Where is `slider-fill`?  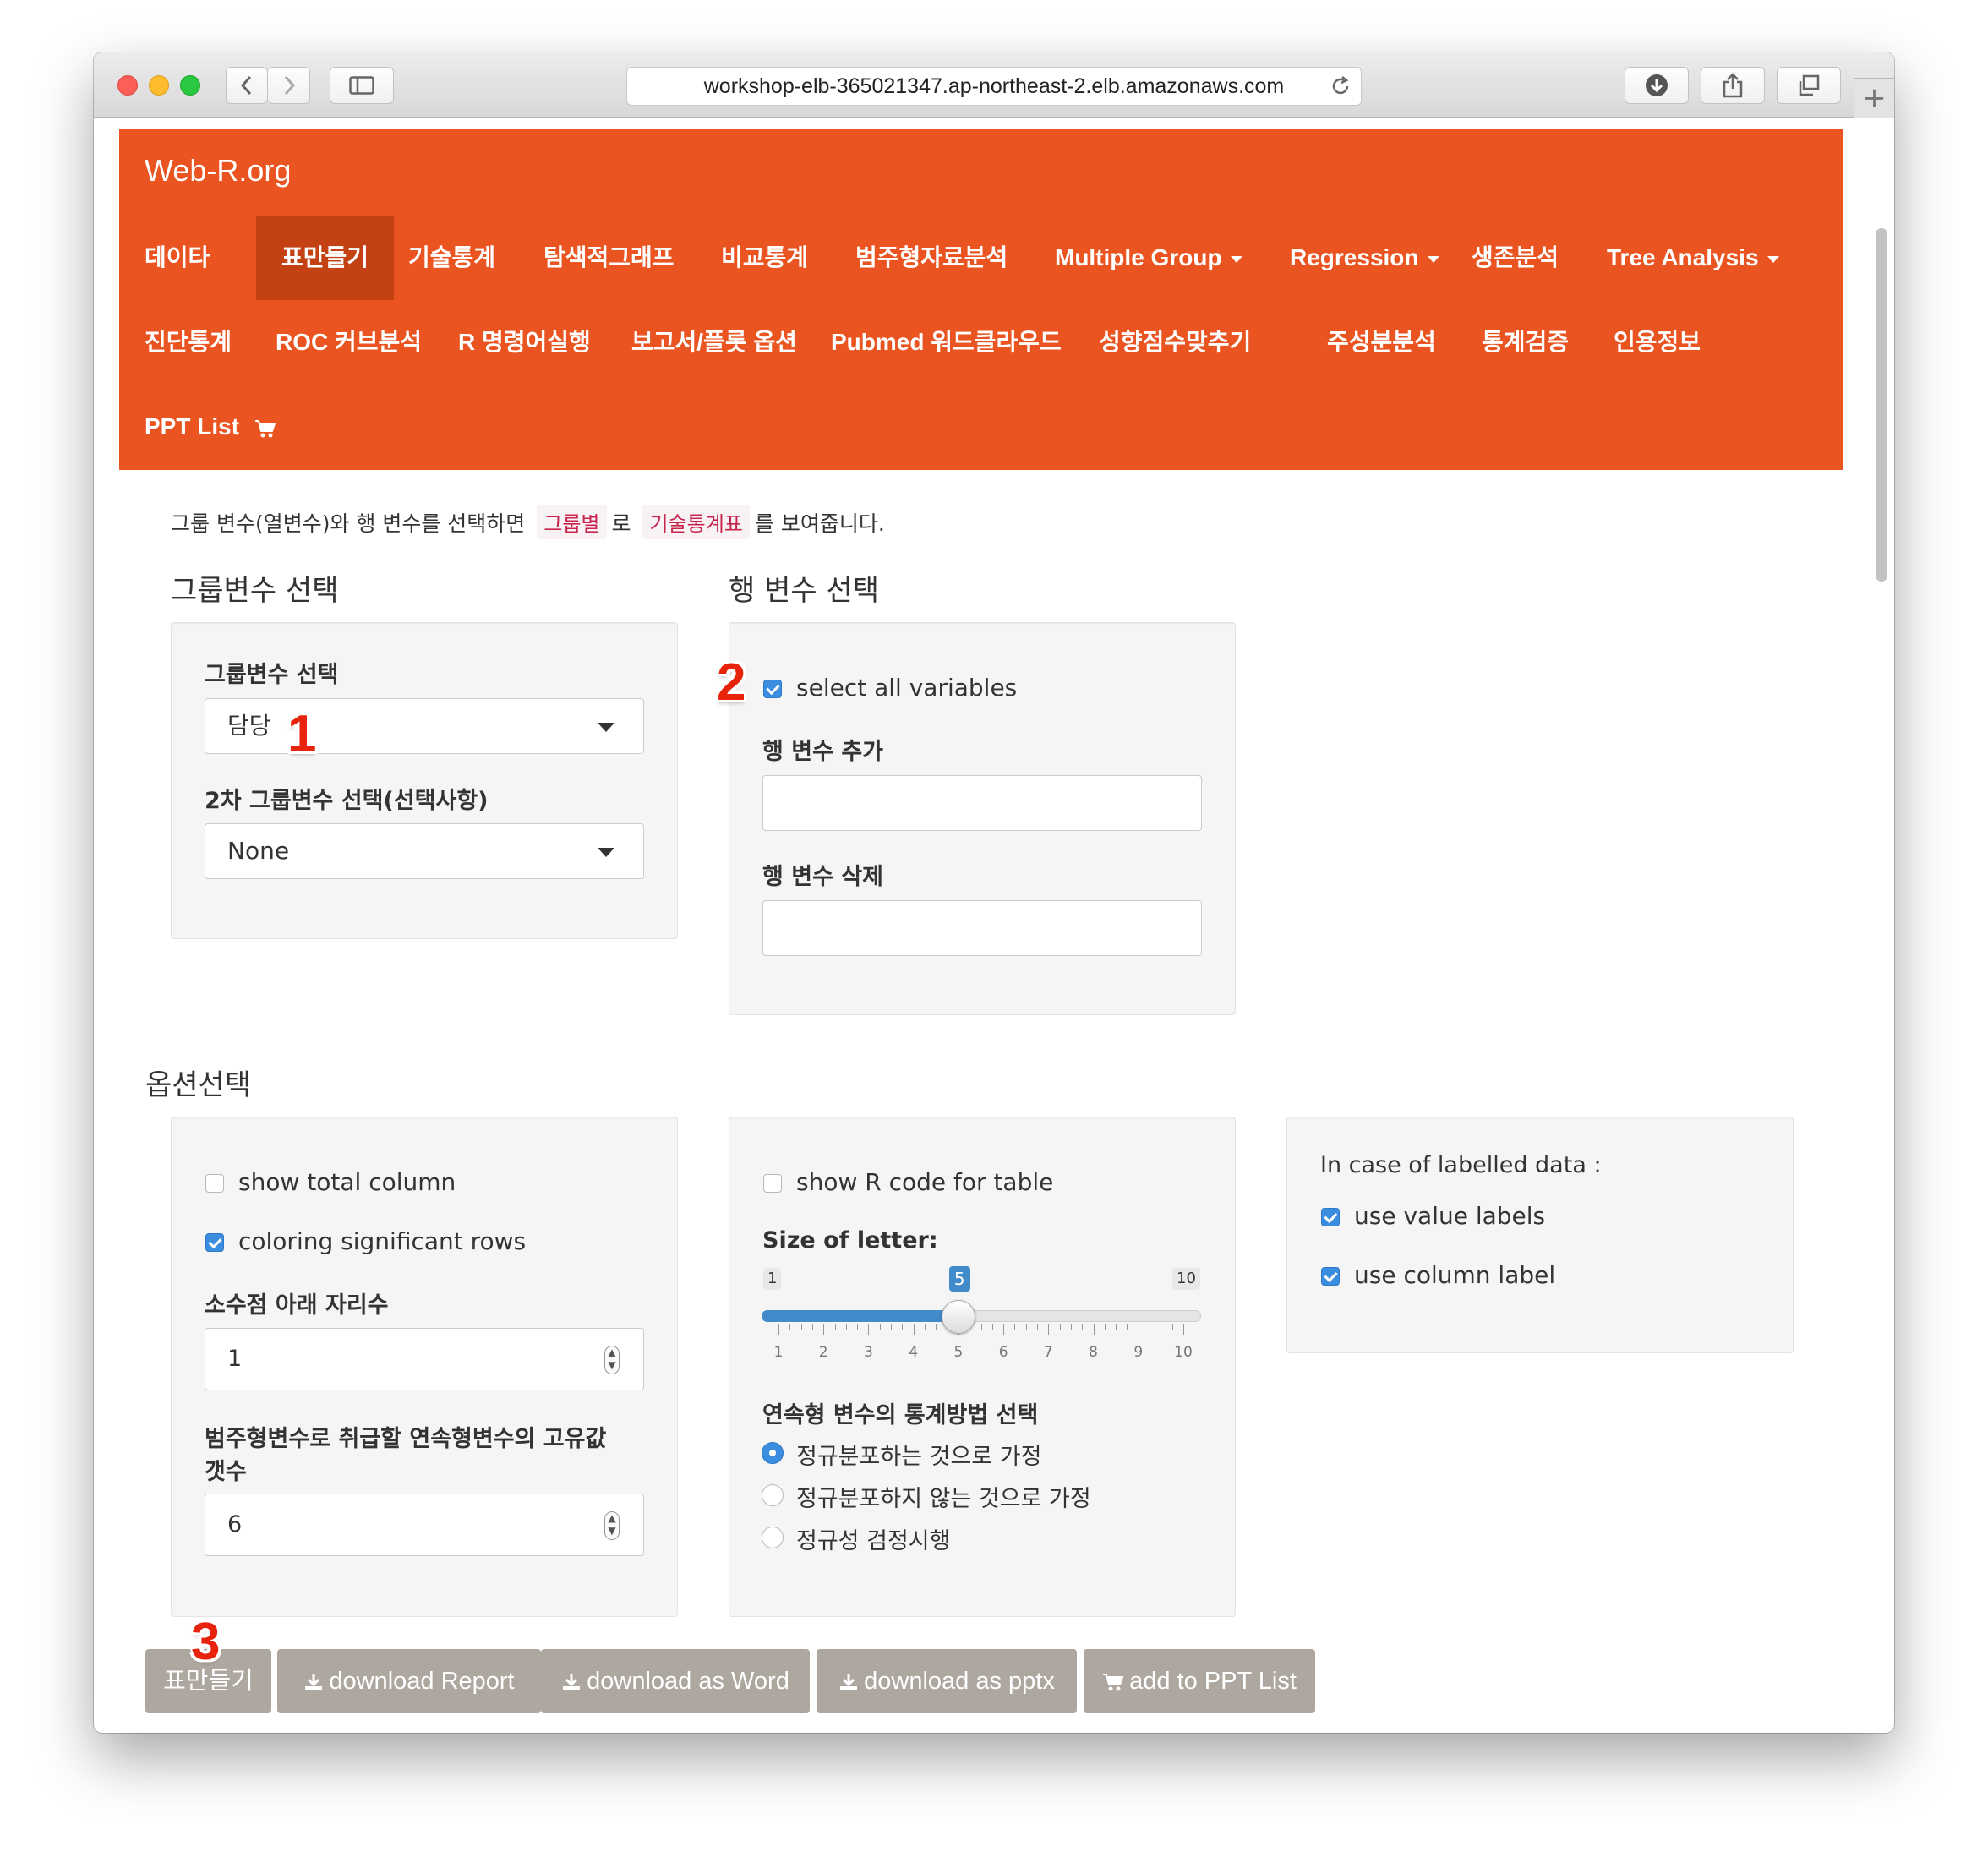 slider-fill is located at coordinates (860, 1316).